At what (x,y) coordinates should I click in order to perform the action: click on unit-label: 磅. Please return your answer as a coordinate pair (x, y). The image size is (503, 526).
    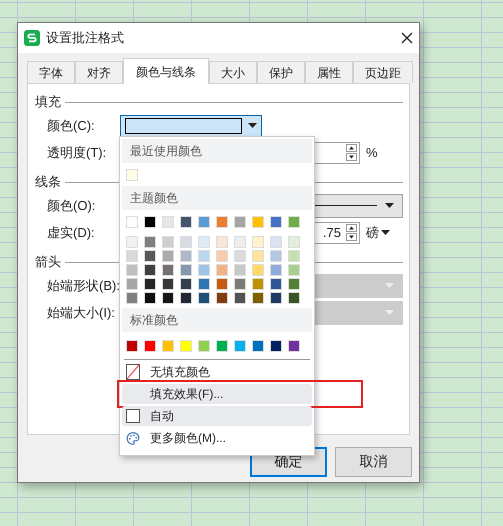
    Looking at the image, I should click on (372, 233).